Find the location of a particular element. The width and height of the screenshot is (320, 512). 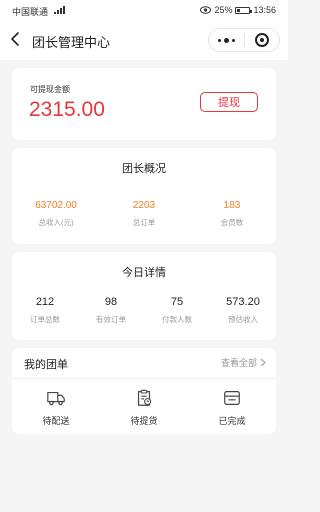

order-status-label: 待提货 is located at coordinates (144, 421).